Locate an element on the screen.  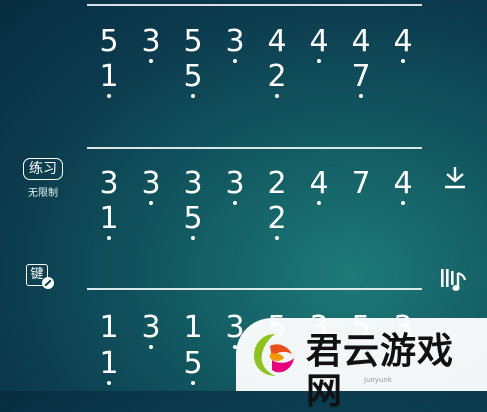
disabled-badge-icon is located at coordinates (48, 283).